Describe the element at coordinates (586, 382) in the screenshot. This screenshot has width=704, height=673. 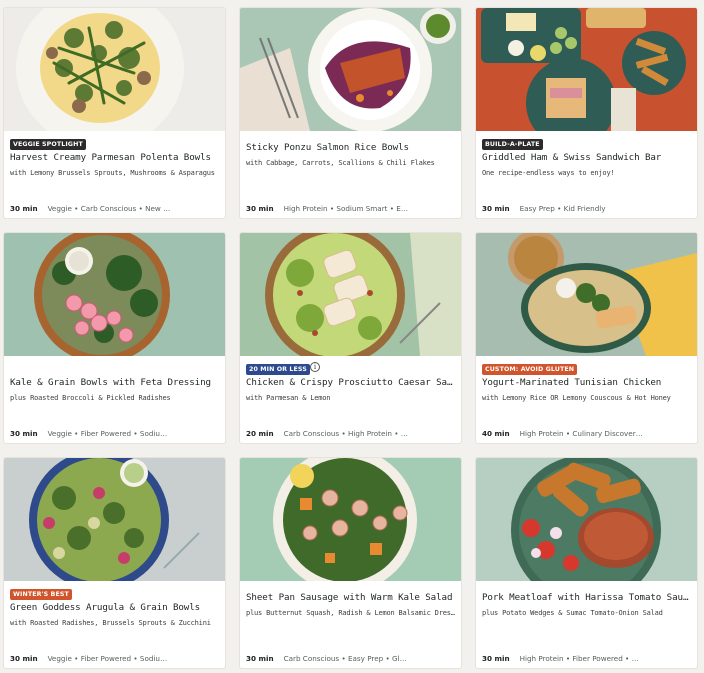
I see `recipe-title: Yogurt-Marinated Tunisian Chicken` at that location.